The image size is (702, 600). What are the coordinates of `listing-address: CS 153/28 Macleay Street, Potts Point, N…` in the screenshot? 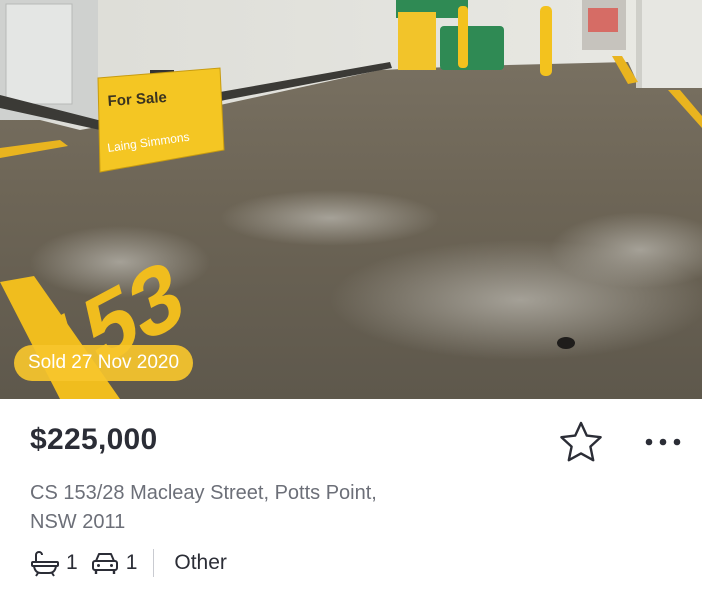 It's located at (270, 508).